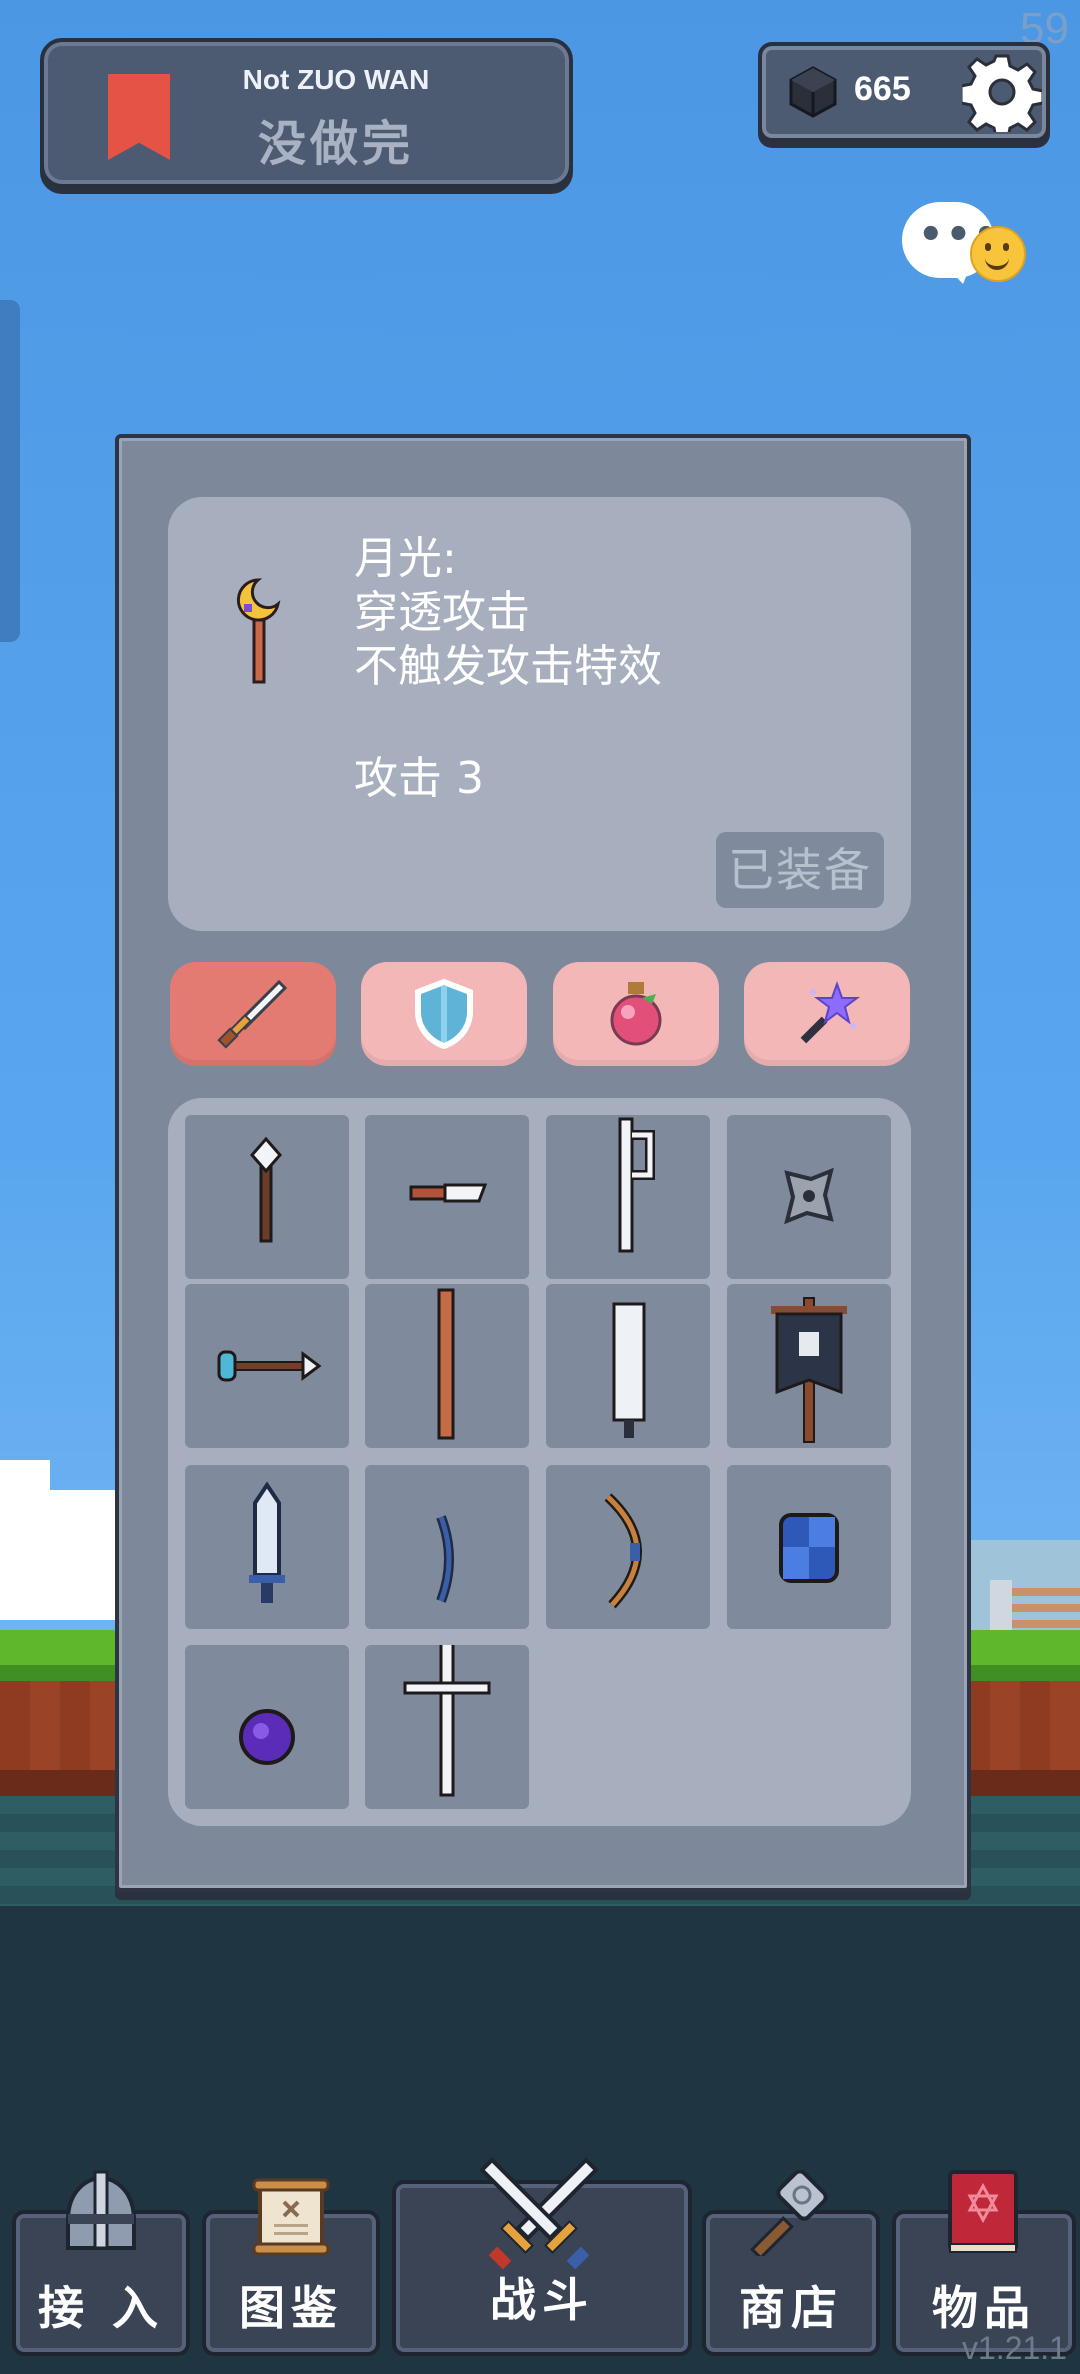  I want to click on shuriken-icon, so click(809, 1196).